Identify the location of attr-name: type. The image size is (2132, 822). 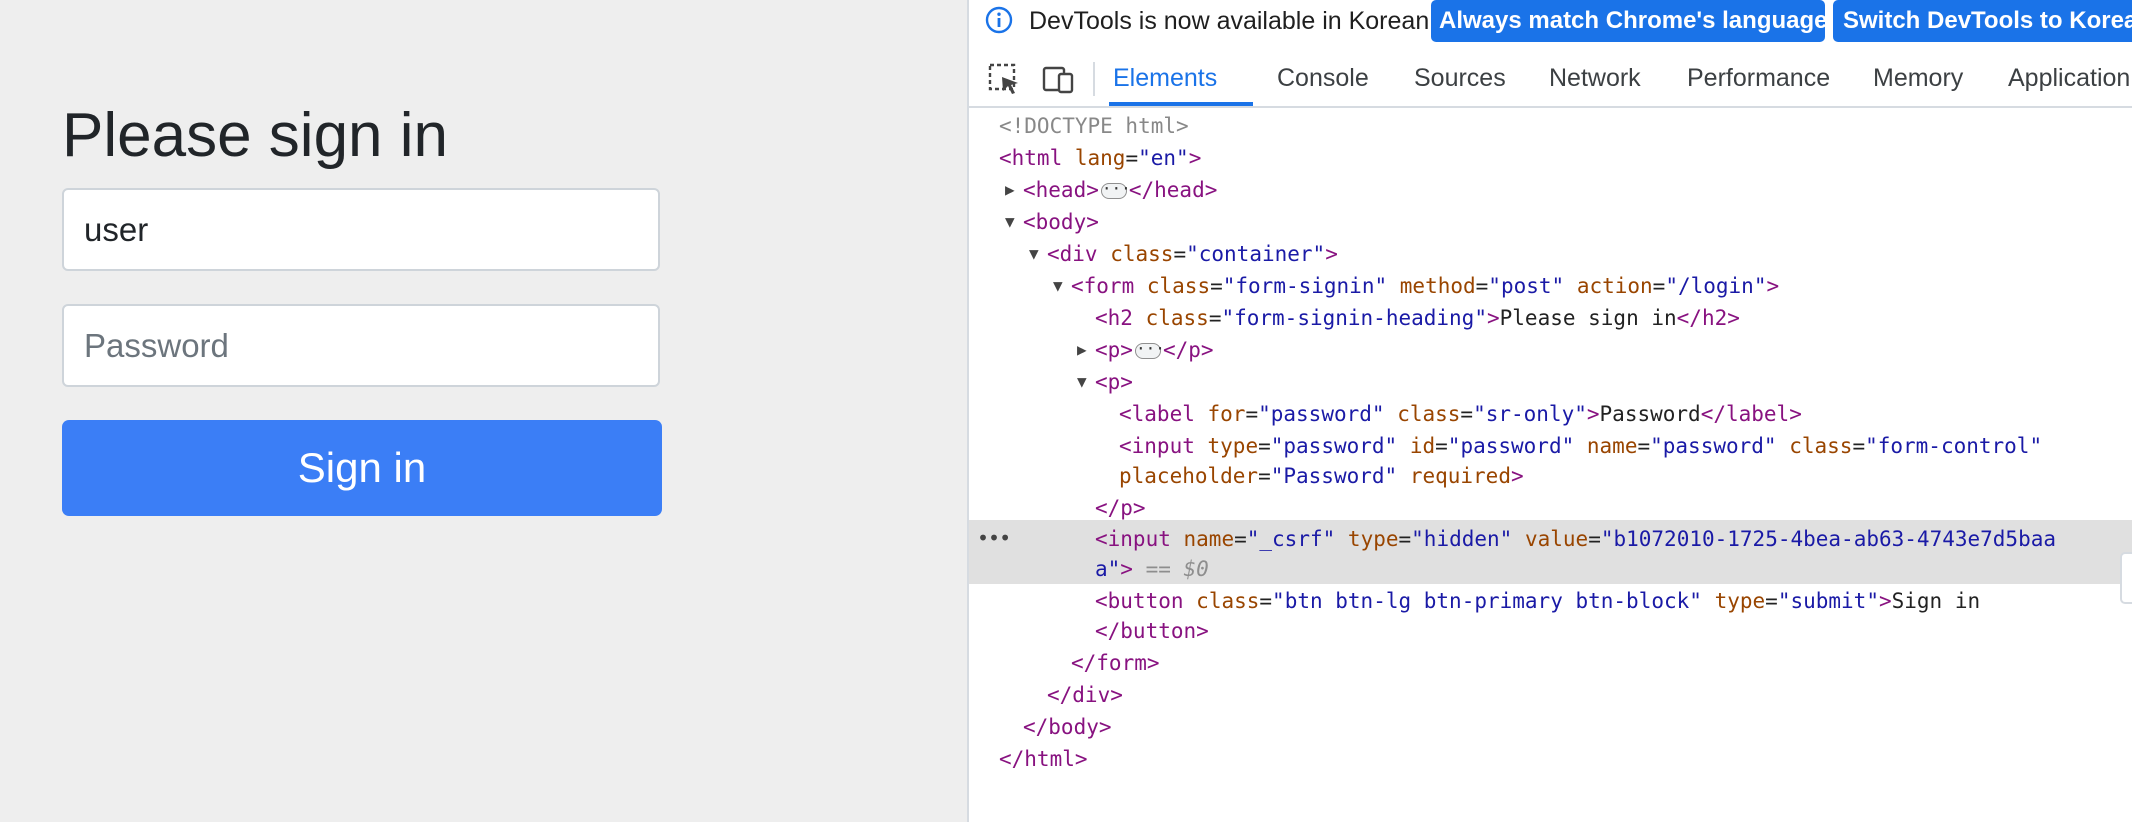
(1740, 601).